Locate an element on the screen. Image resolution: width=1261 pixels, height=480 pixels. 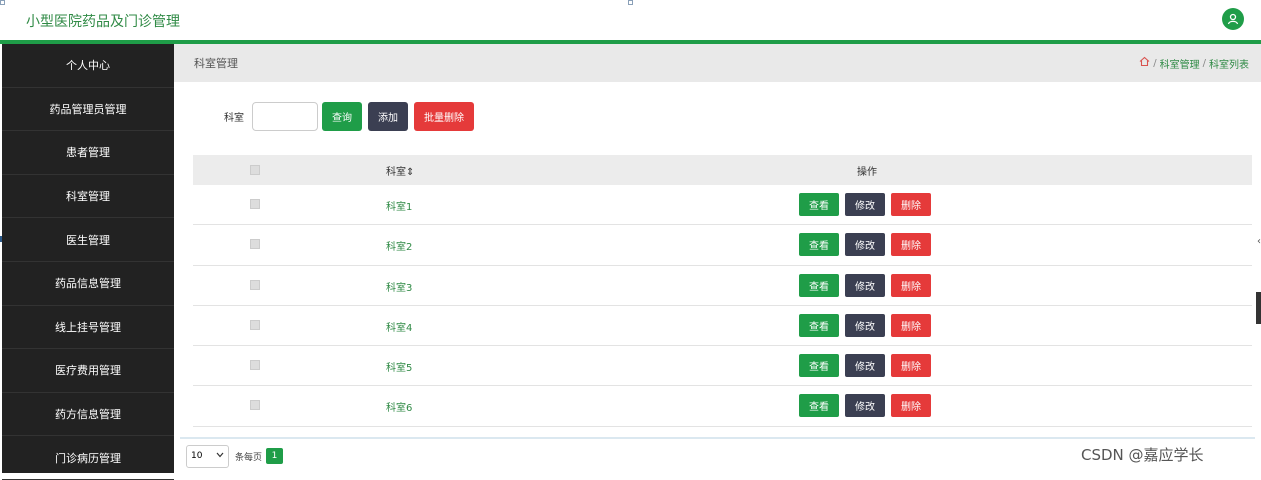
page-button-current: 1 is located at coordinates (275, 456).